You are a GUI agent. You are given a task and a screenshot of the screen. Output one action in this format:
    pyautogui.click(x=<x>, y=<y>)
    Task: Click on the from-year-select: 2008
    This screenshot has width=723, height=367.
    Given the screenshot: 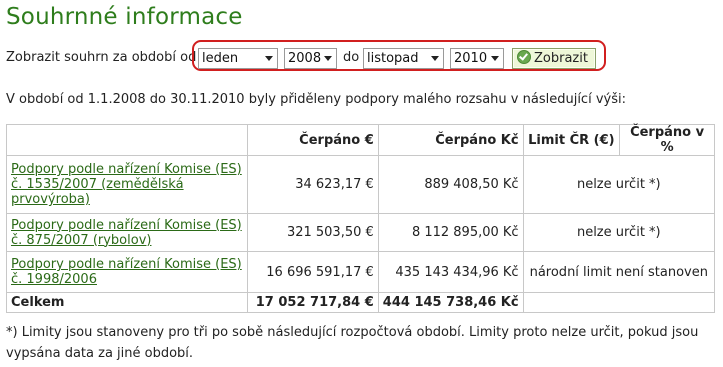 What is the action you would take?
    pyautogui.click(x=310, y=58)
    